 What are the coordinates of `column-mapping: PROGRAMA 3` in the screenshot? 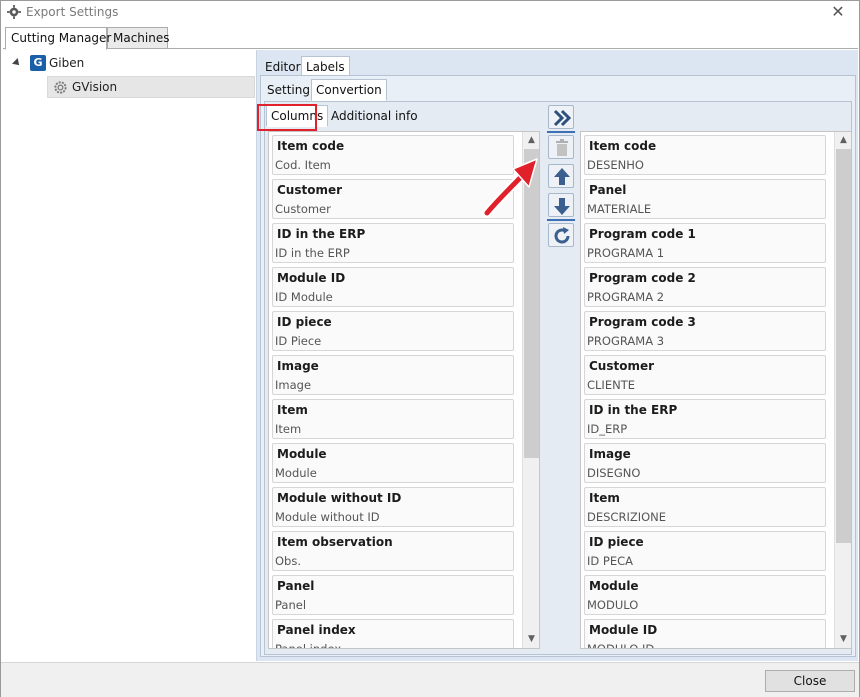 It's located at (626, 341).